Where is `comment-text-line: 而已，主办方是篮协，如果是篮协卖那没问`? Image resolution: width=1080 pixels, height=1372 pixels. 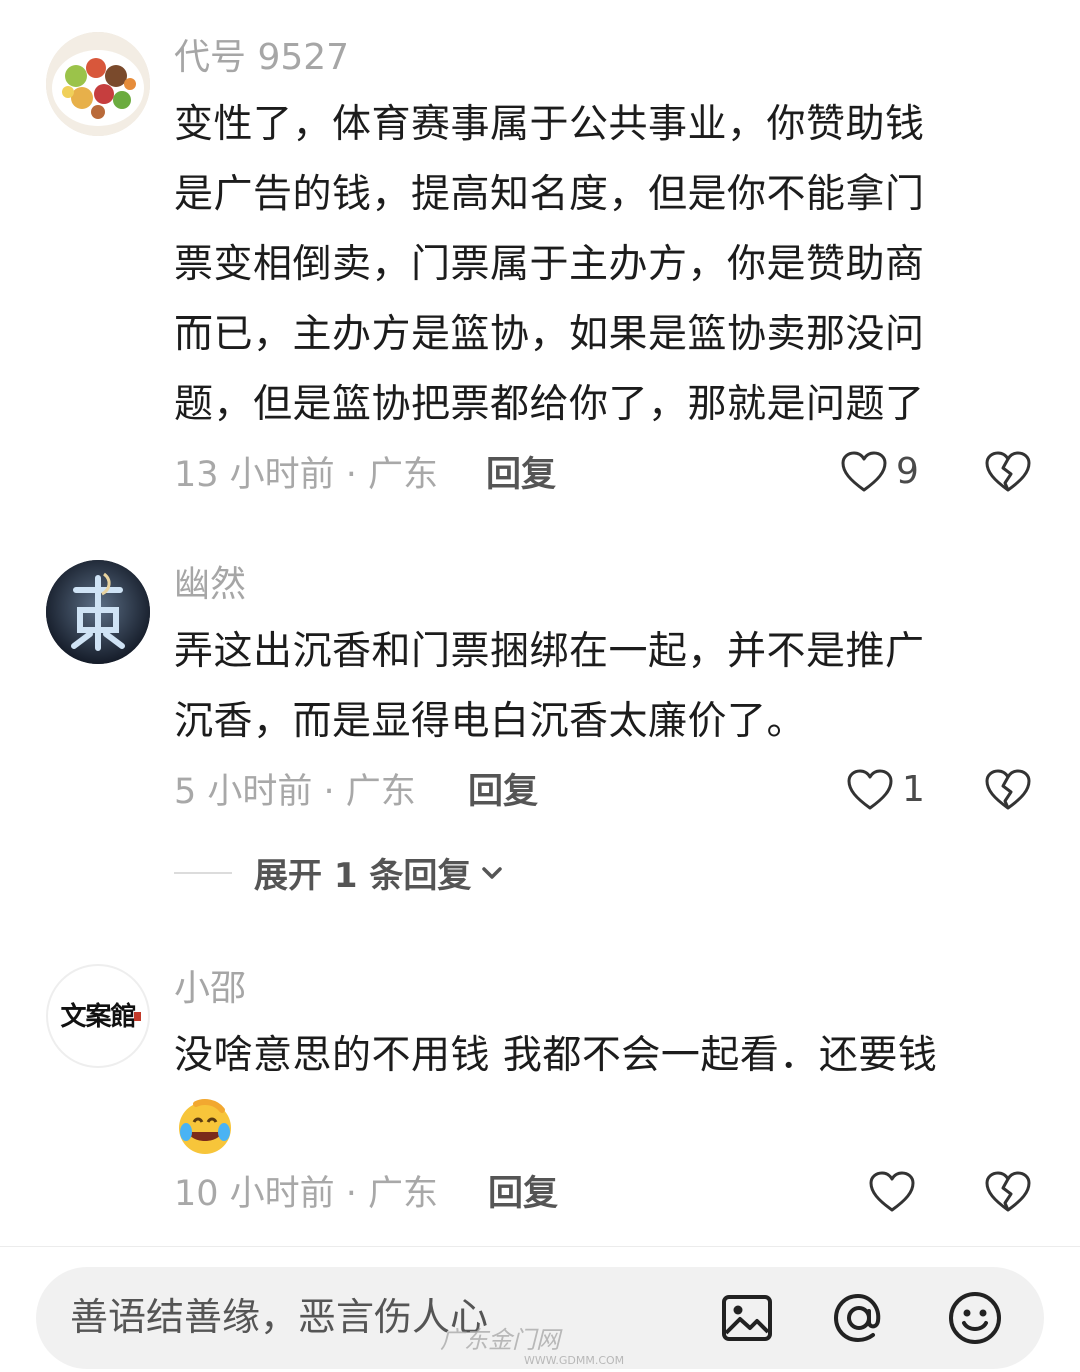
comment-text-line: 而已，主办方是篮协，如果是篮协卖那没问 is located at coordinates (549, 334).